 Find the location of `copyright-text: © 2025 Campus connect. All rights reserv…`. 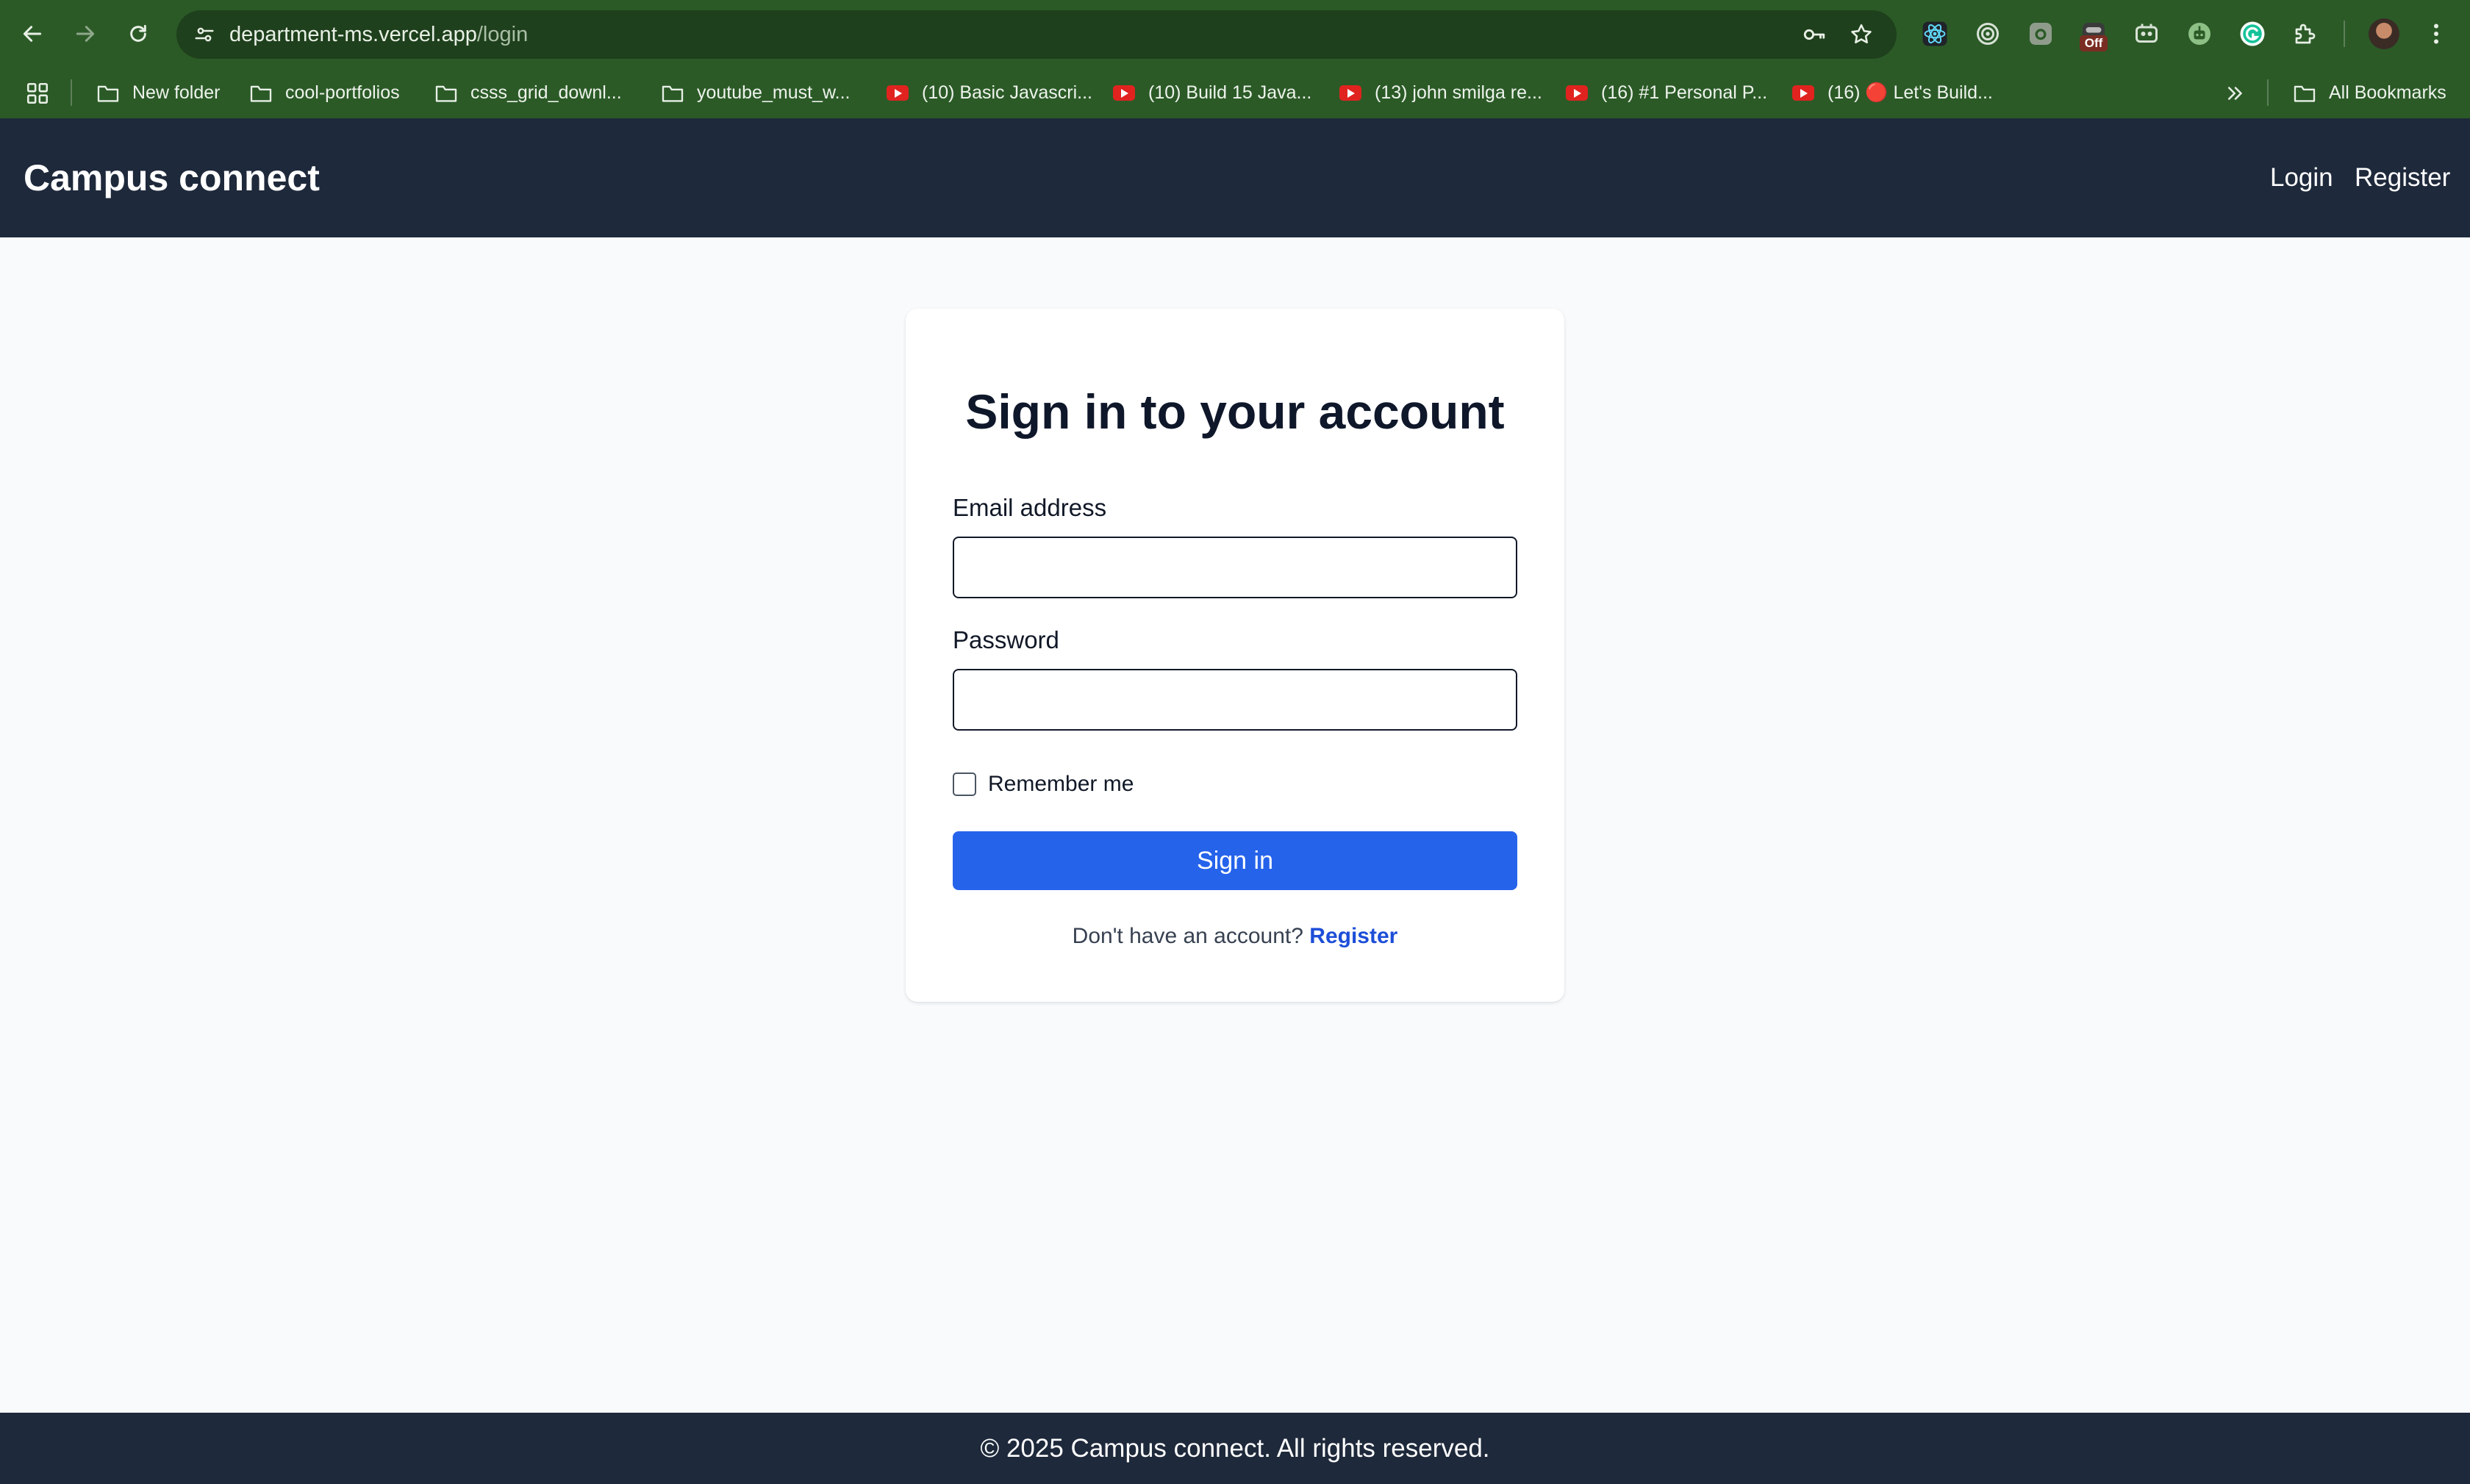

copyright-text: © 2025 Campus connect. All rights reserv… is located at coordinates (1235, 1448).